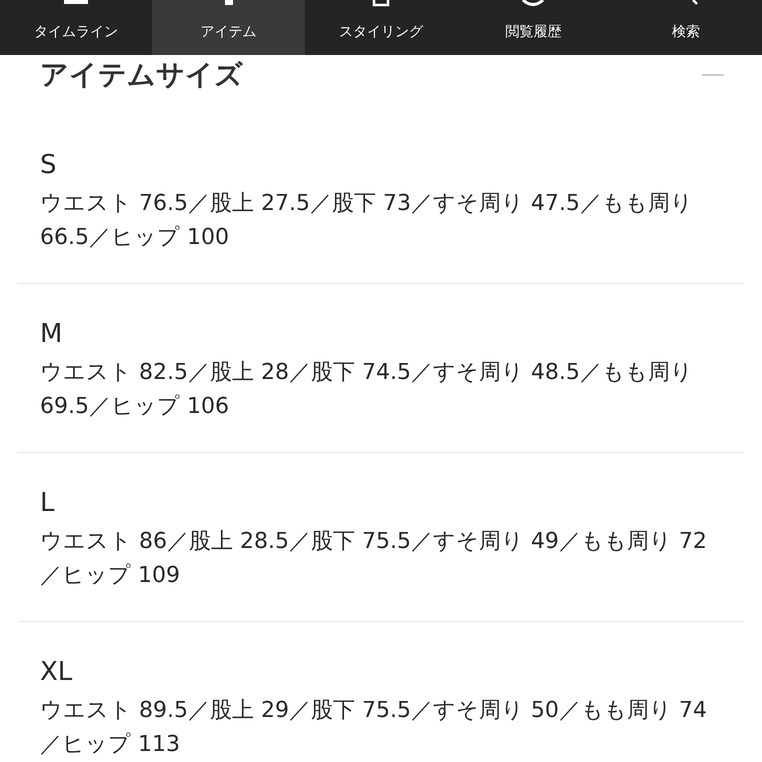 The image size is (762, 762). I want to click on block-icon, so click(228, 2).